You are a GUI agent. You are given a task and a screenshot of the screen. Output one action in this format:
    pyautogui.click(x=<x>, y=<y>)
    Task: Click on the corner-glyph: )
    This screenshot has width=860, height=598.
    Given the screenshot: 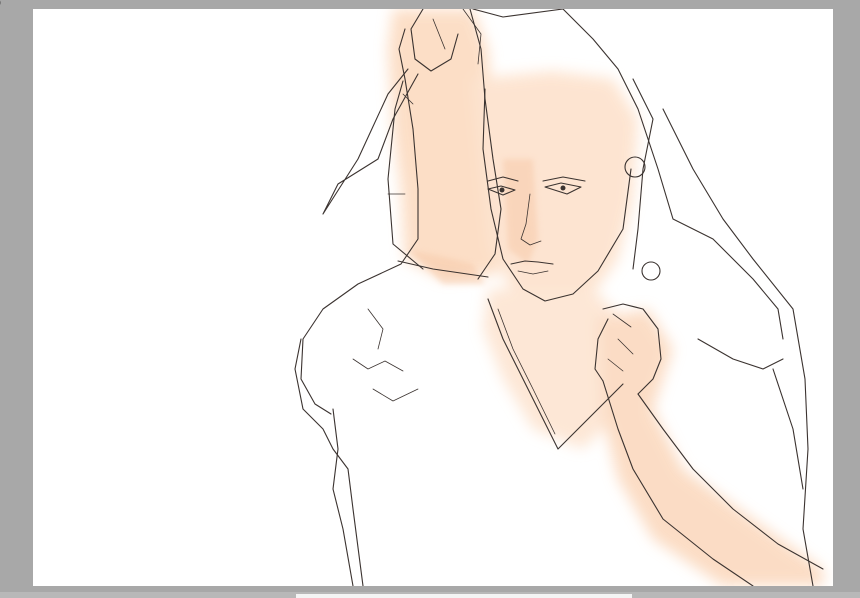 What is the action you would take?
    pyautogui.click(x=0, y=4)
    